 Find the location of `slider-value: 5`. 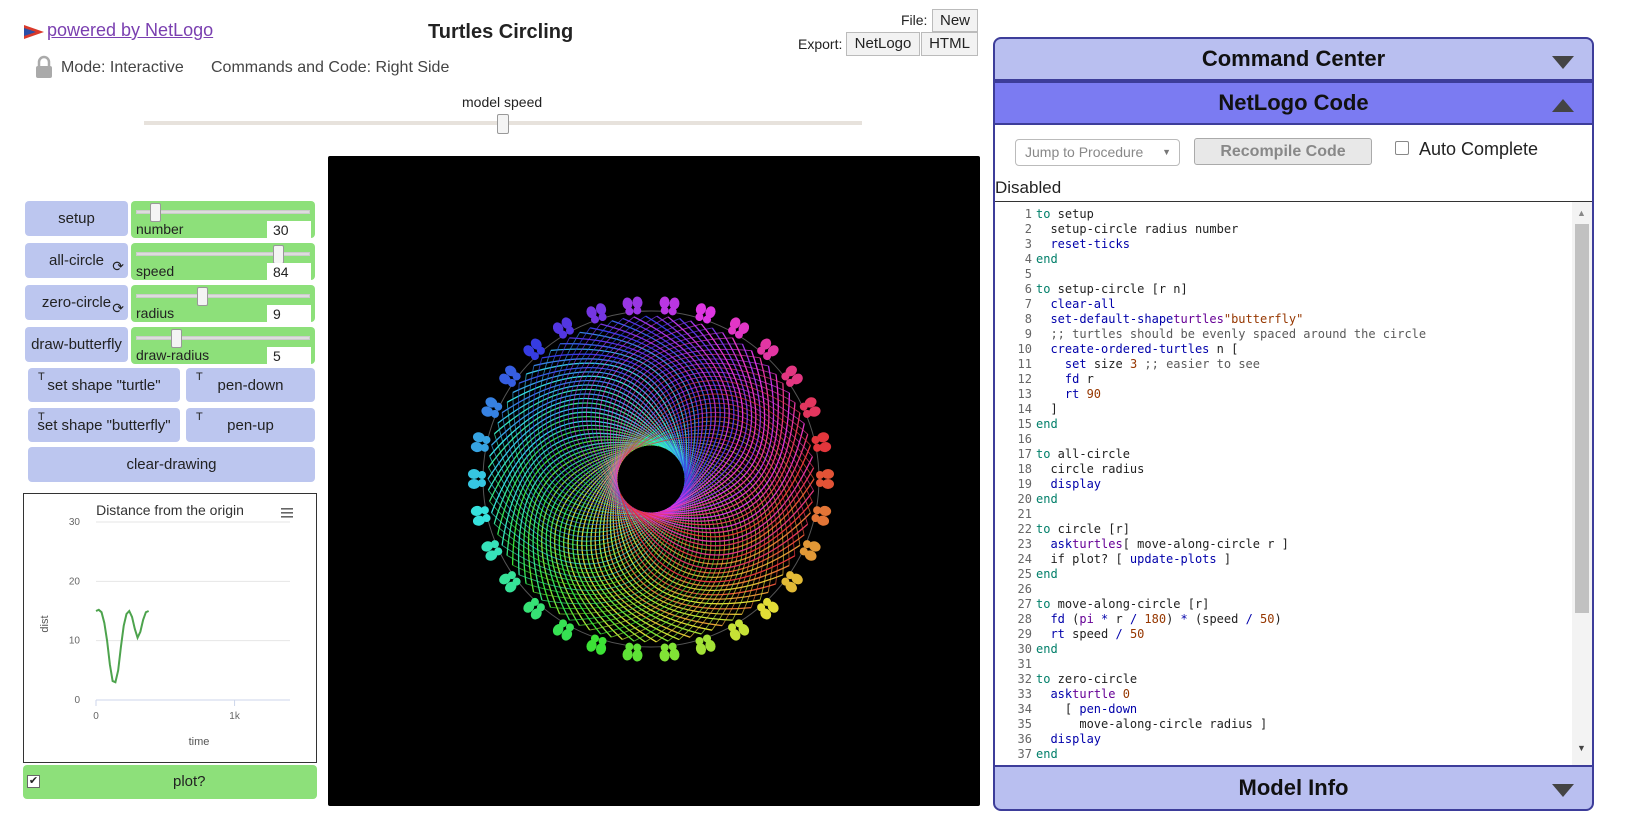

slider-value: 5 is located at coordinates (289, 356).